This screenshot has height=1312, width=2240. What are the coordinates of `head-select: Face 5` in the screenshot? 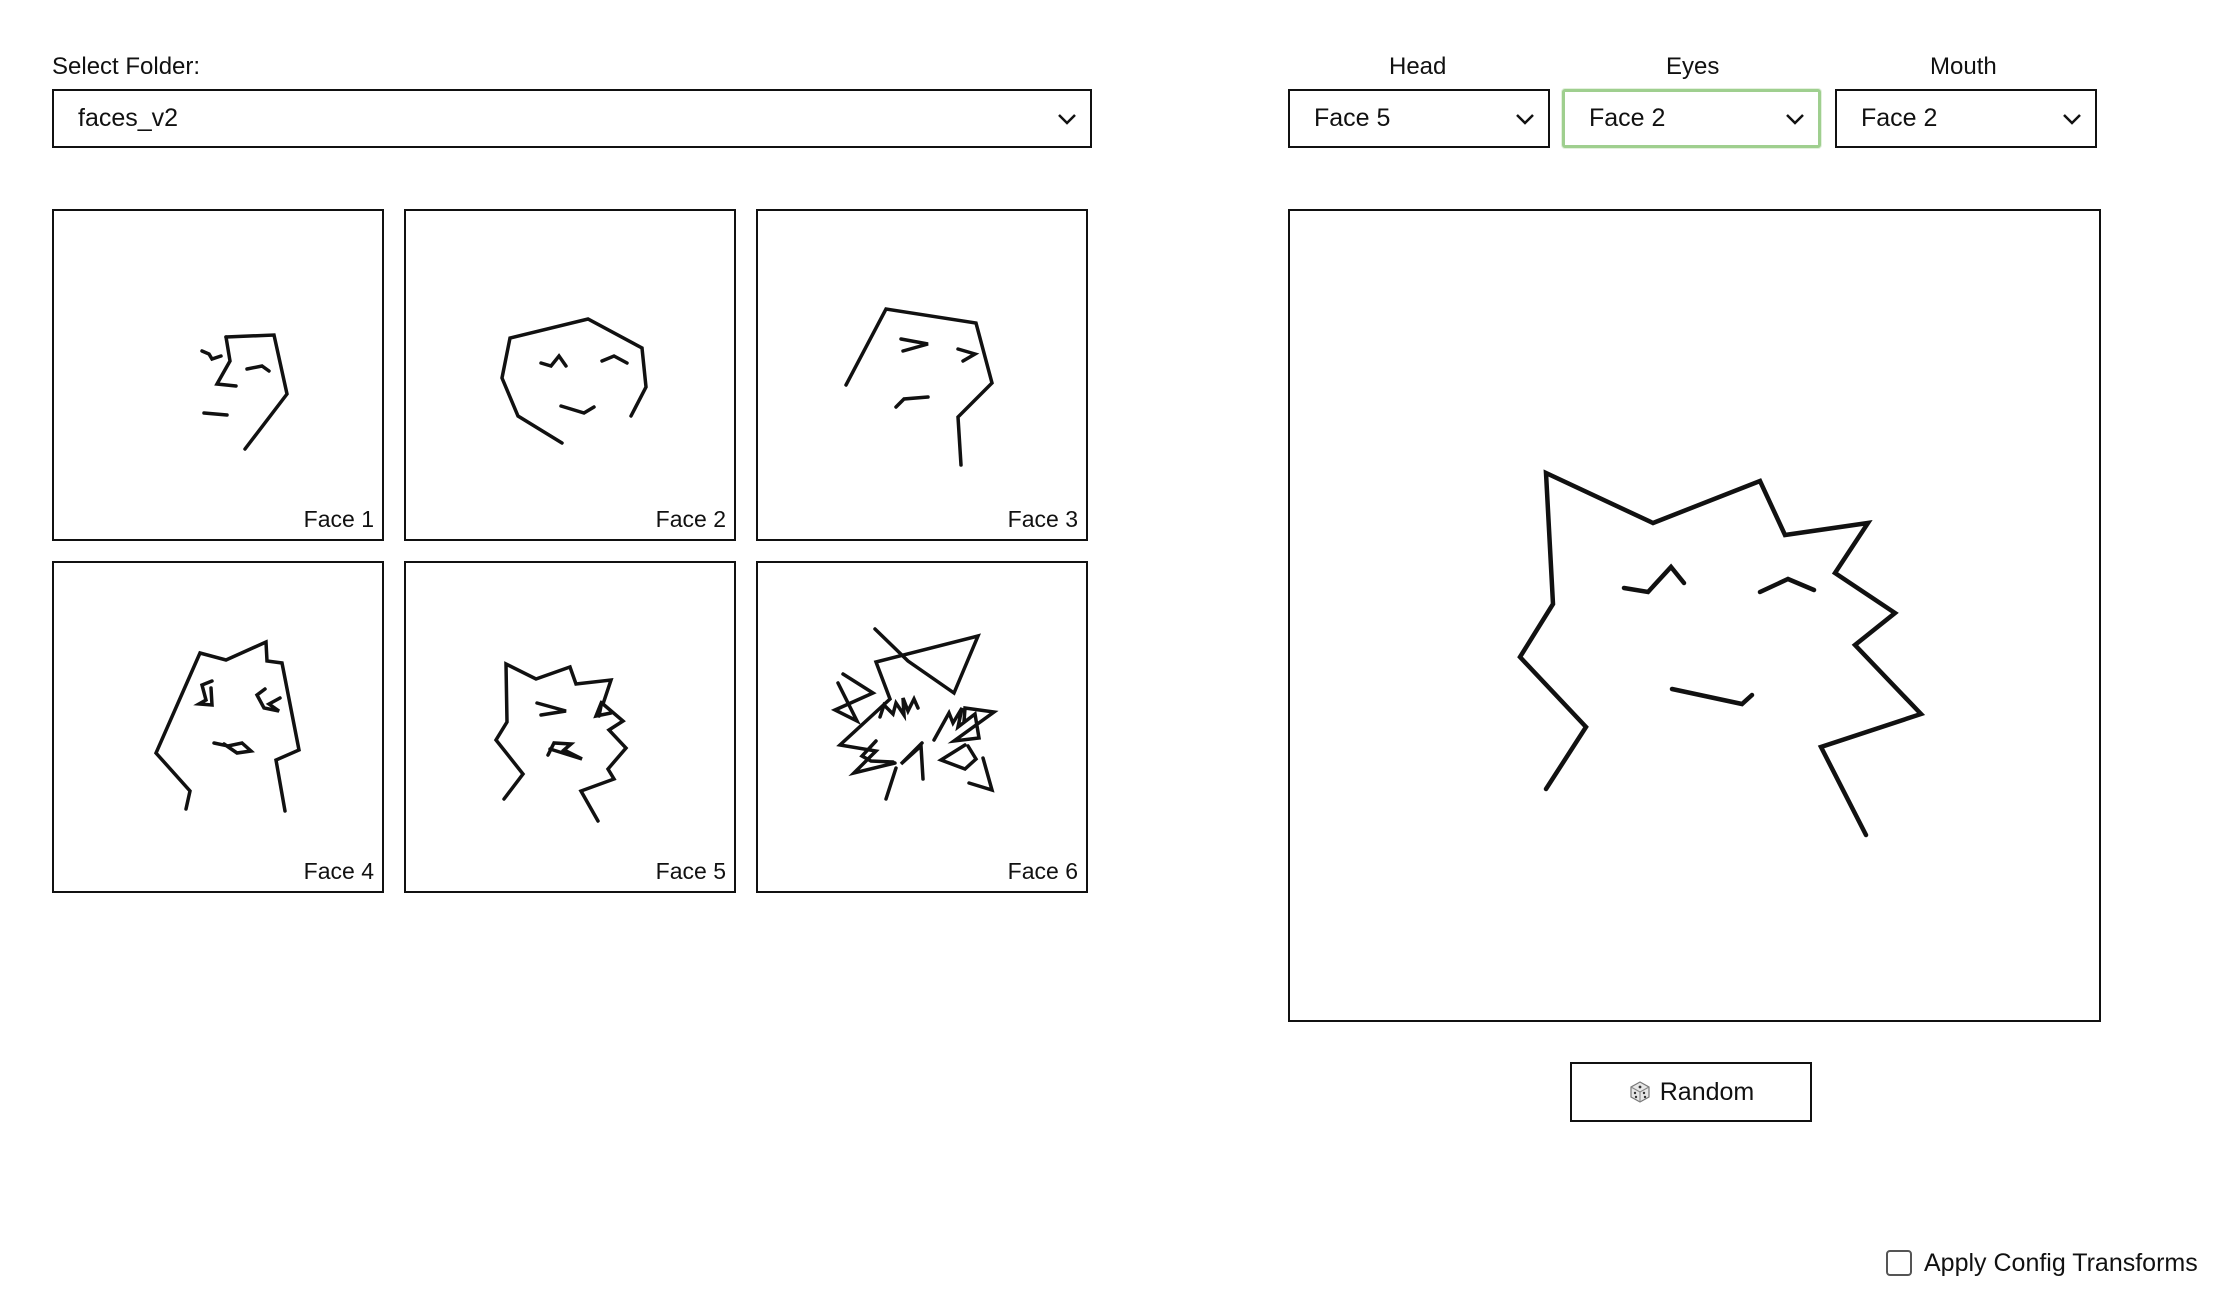 It's located at (1419, 118).